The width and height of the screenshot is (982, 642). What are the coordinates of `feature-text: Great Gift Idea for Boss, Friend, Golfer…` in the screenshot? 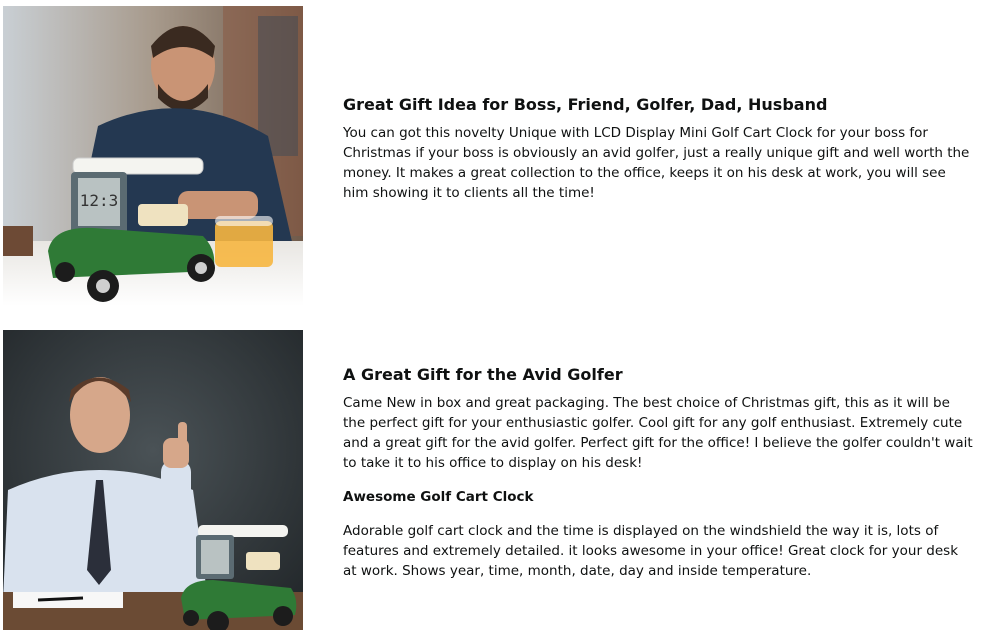 It's located at (658, 149).